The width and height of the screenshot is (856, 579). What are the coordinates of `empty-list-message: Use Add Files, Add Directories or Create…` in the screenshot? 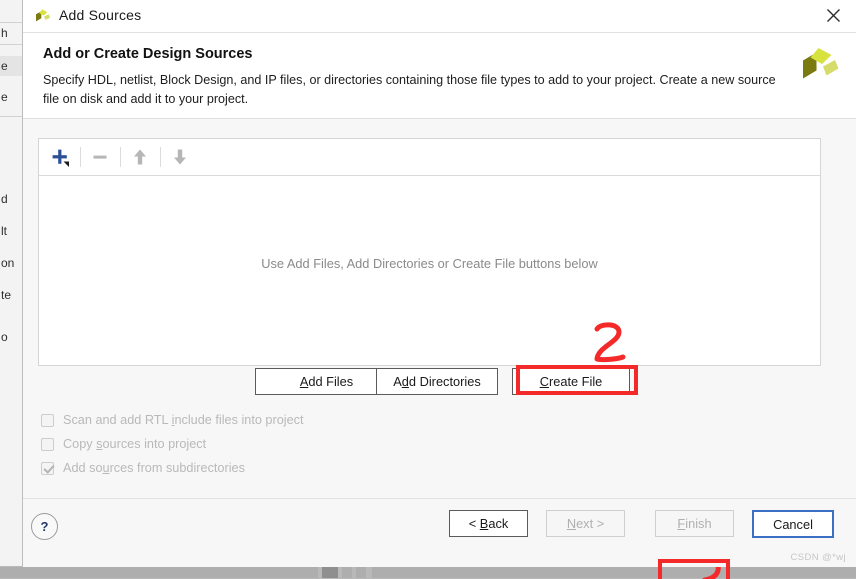 It's located at (429, 263).